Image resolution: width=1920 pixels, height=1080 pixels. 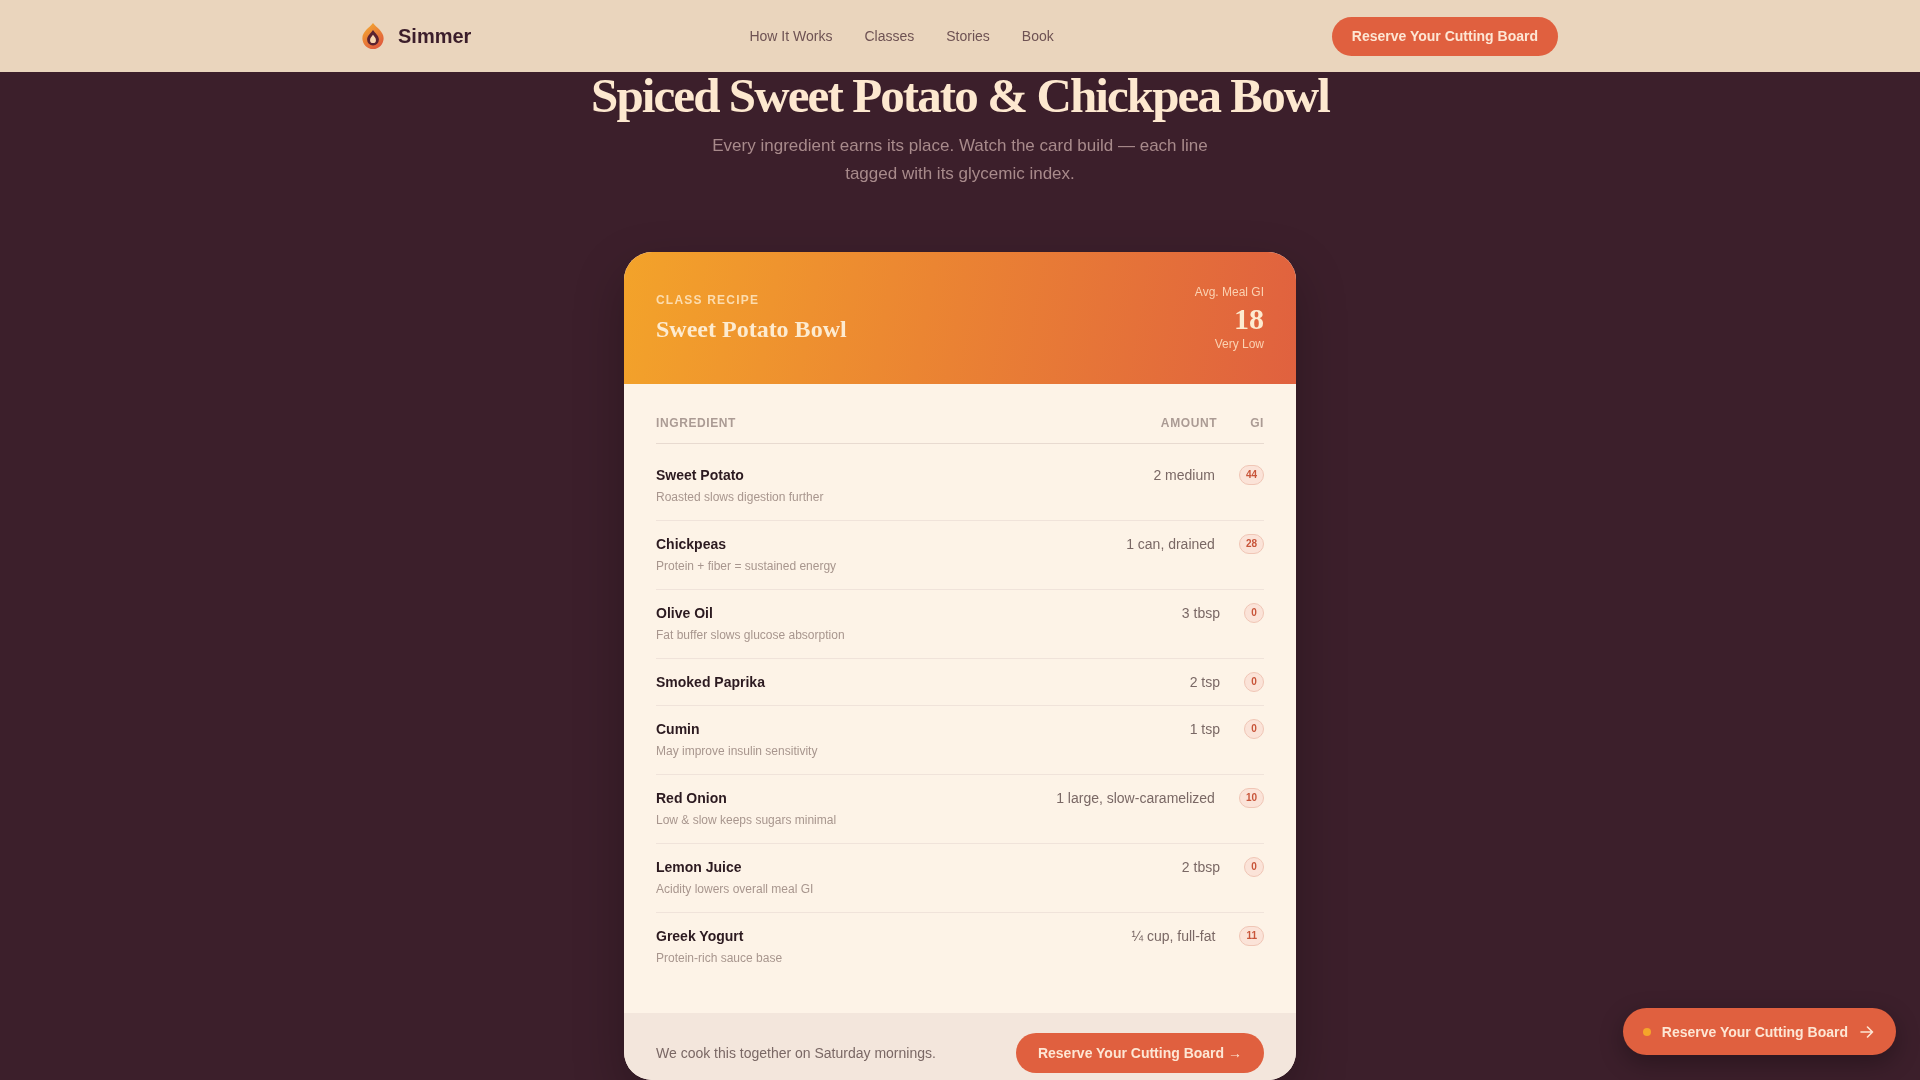 What do you see at coordinates (1200, 613) in the screenshot?
I see `ingredient-amount: 3 tbsp` at bounding box center [1200, 613].